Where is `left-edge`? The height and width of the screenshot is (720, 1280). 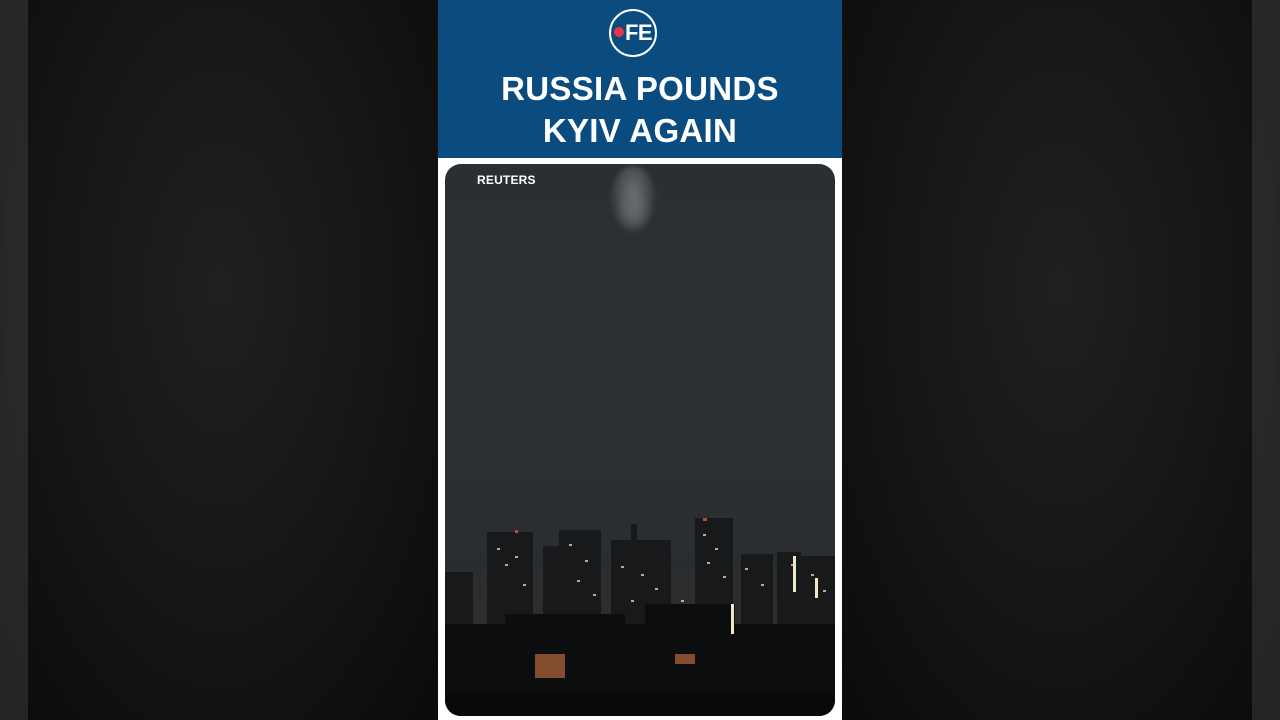 left-edge is located at coordinates (14, 360).